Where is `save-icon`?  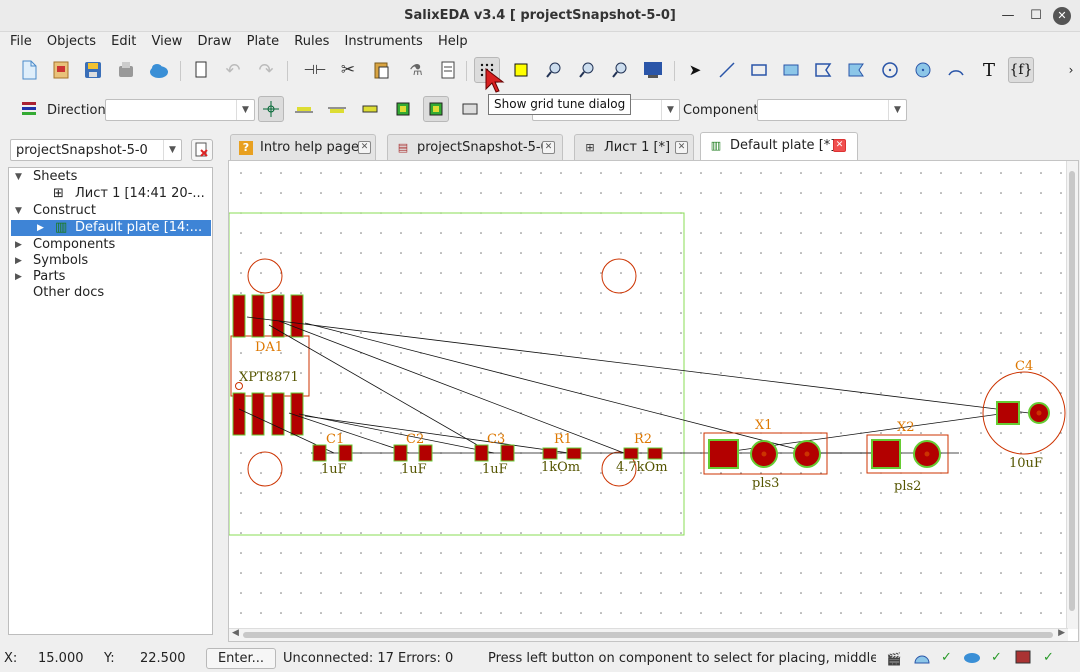 save-icon is located at coordinates (93, 70).